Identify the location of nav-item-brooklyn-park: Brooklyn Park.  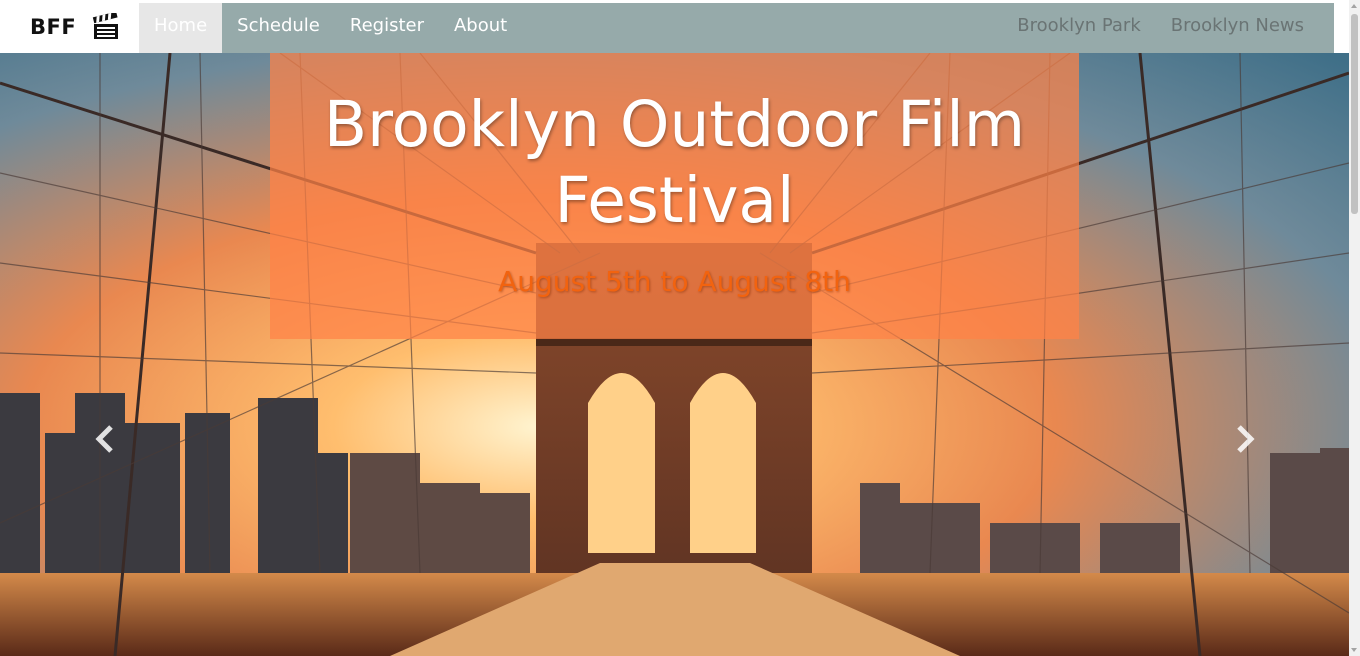
(1079, 28).